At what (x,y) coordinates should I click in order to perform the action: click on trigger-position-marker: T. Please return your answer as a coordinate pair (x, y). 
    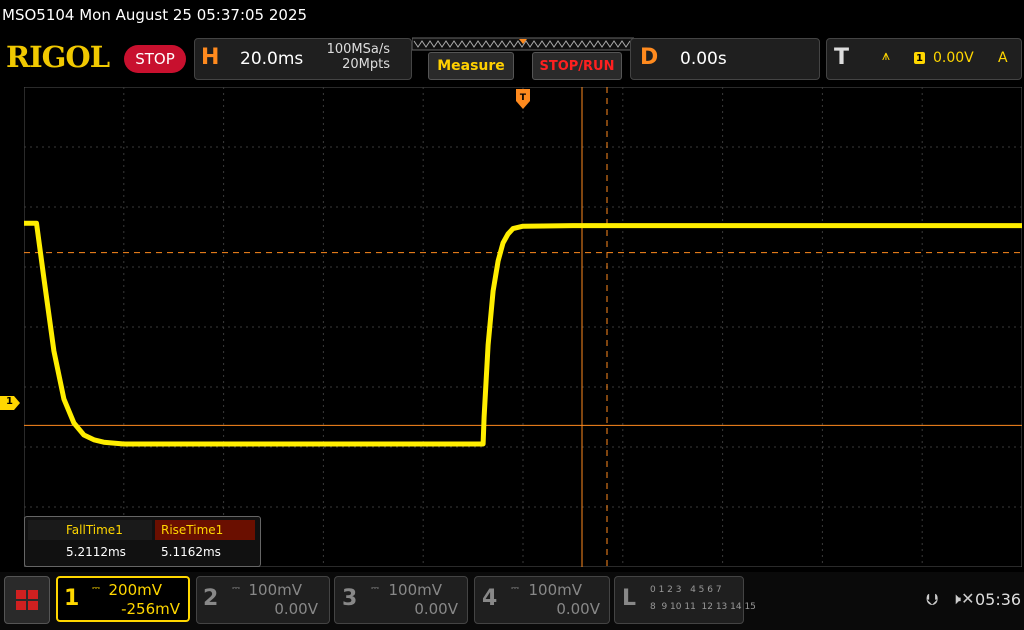
    Looking at the image, I should click on (523, 99).